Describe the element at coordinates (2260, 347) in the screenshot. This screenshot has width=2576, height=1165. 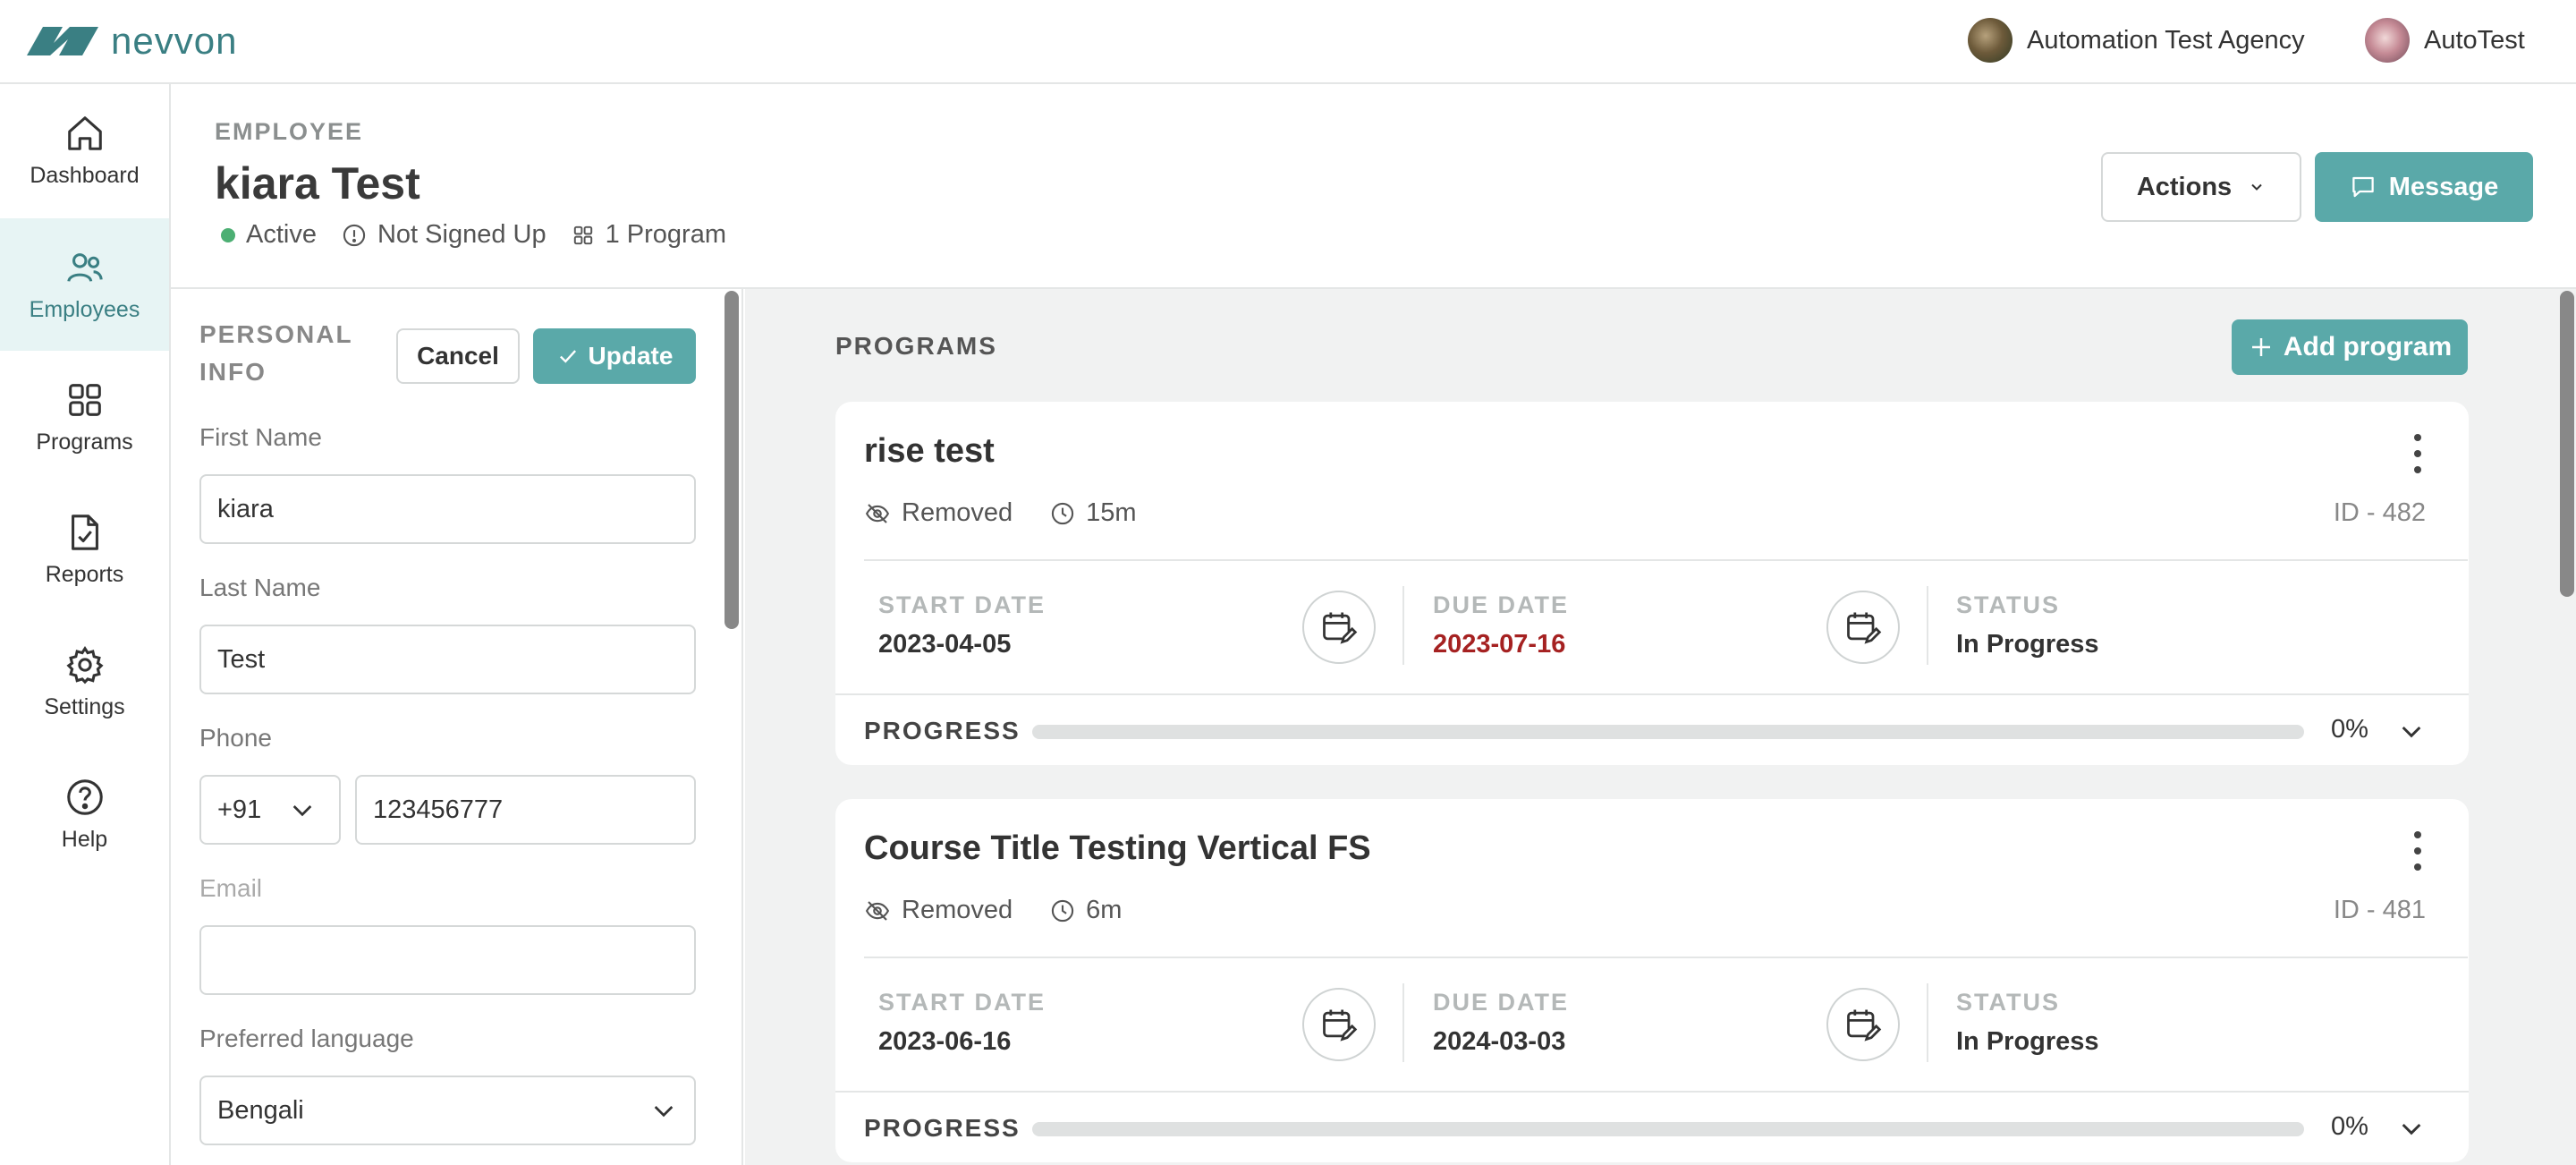
I see `plus-icon` at that location.